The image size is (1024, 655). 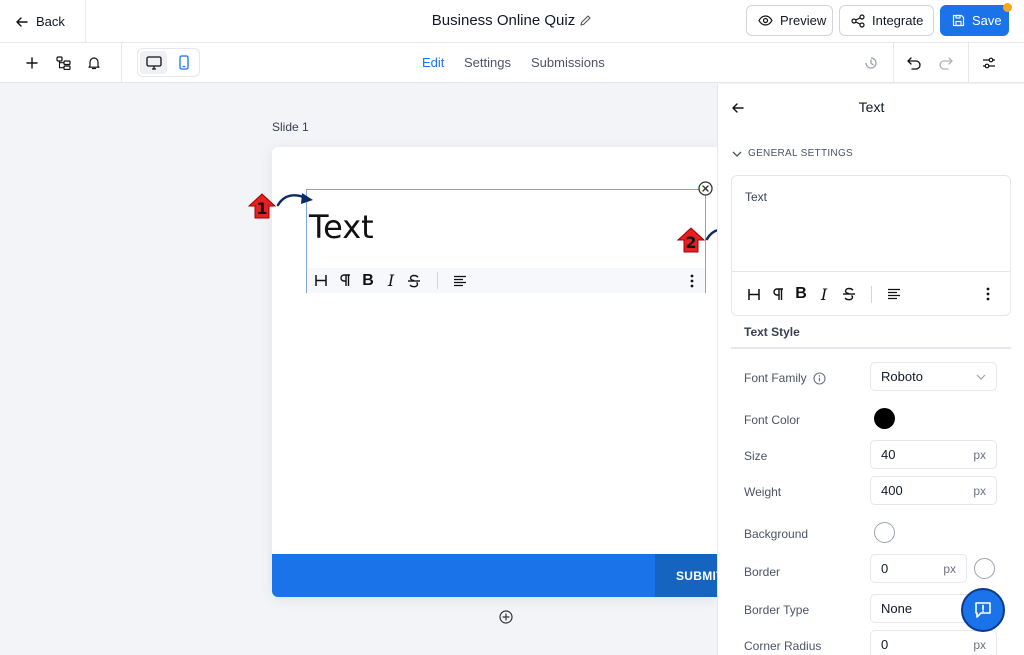 What do you see at coordinates (153, 62) in the screenshot?
I see `desktop-icon` at bounding box center [153, 62].